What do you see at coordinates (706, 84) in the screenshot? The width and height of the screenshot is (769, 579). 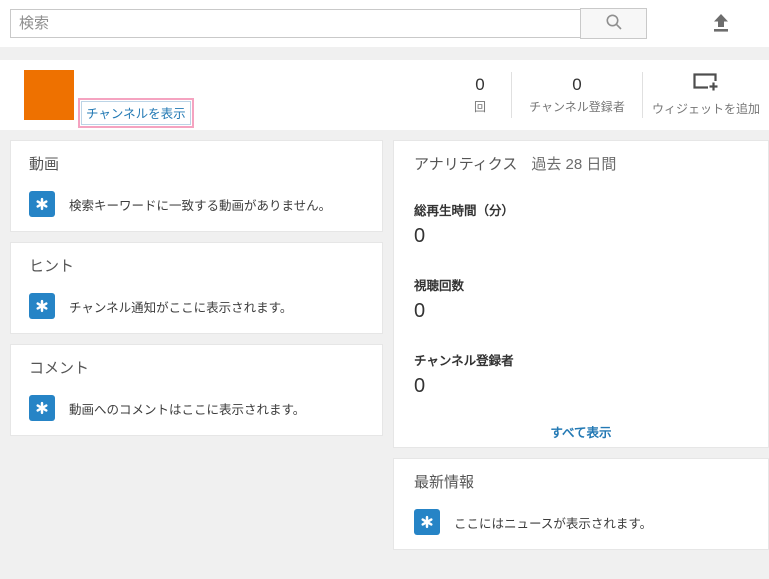 I see `add-widget-icon` at bounding box center [706, 84].